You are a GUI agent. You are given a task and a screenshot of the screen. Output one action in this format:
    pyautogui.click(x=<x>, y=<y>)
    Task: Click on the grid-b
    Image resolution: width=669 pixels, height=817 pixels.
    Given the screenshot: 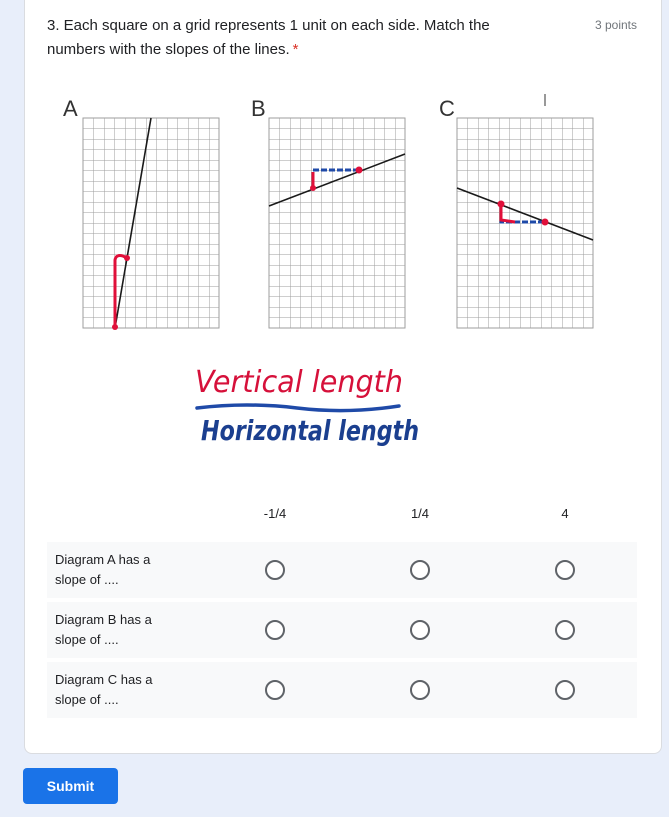 What is the action you would take?
    pyautogui.click(x=337, y=223)
    